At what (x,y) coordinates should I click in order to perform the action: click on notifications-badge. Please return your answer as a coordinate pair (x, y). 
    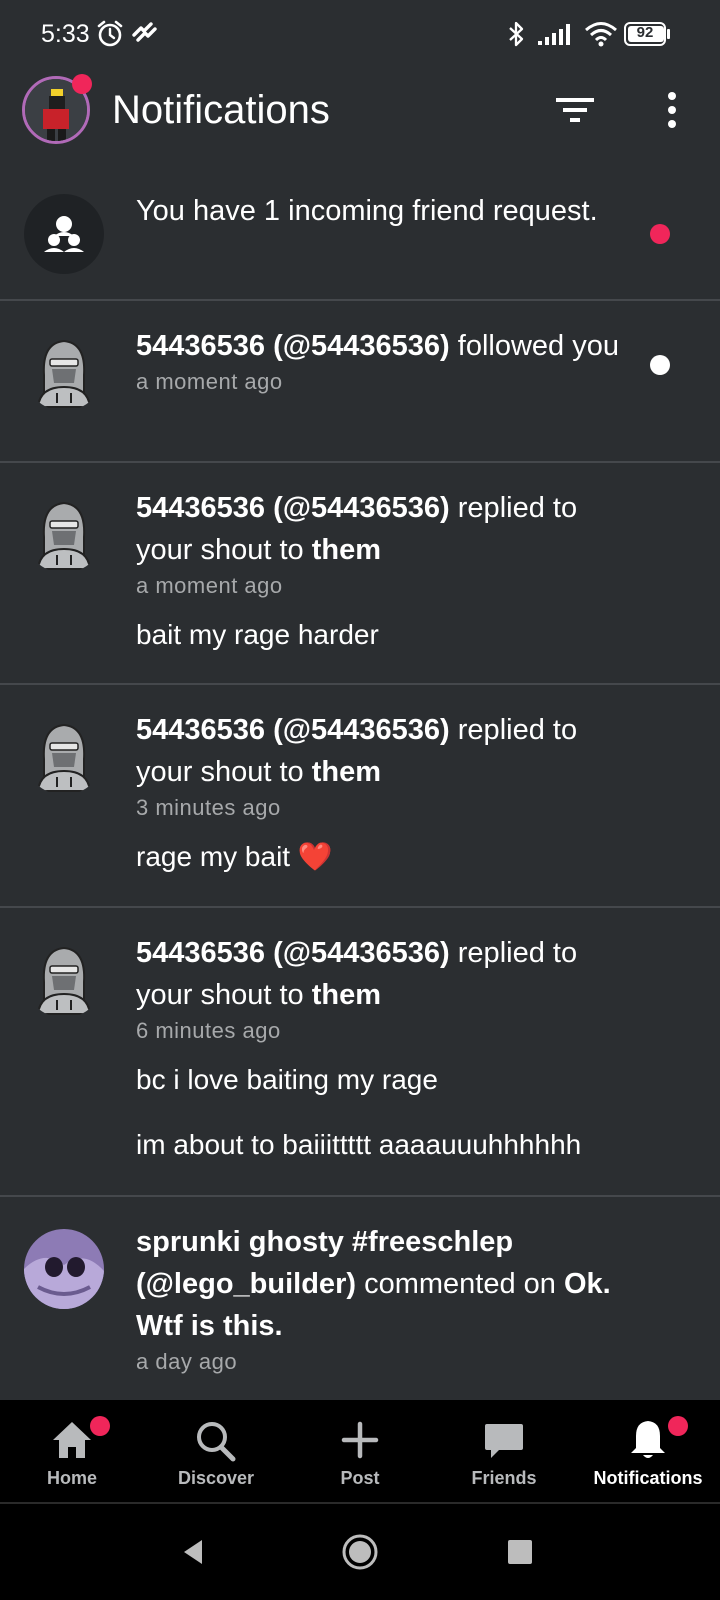
    Looking at the image, I should click on (678, 1426).